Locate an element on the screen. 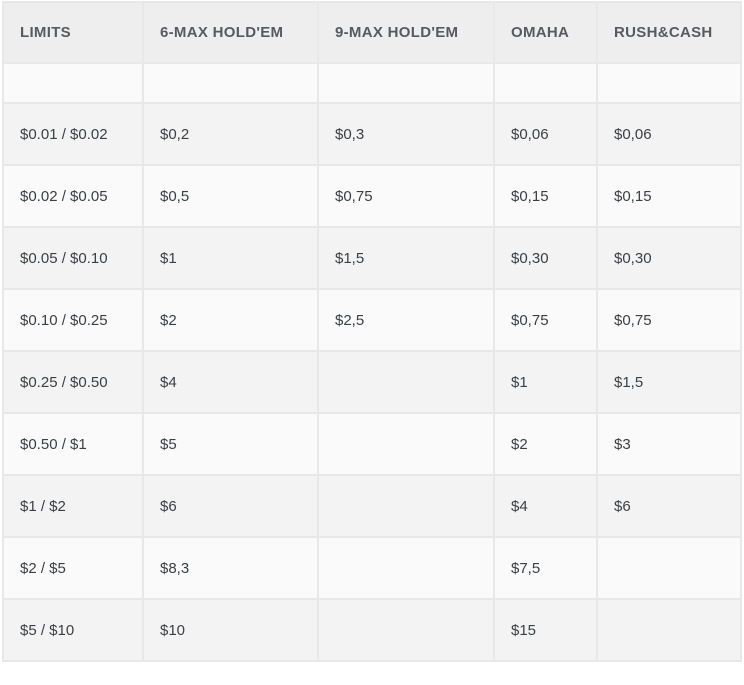 The width and height of the screenshot is (744, 685). omaha-cell: $15 is located at coordinates (545, 630).